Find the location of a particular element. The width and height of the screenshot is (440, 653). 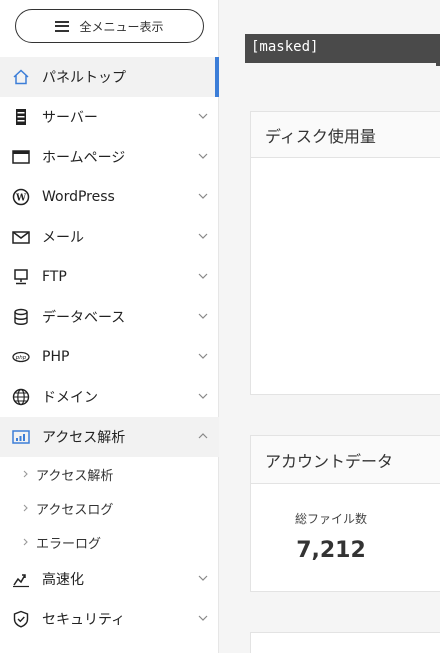

svg-text: W is located at coordinates (21, 199).